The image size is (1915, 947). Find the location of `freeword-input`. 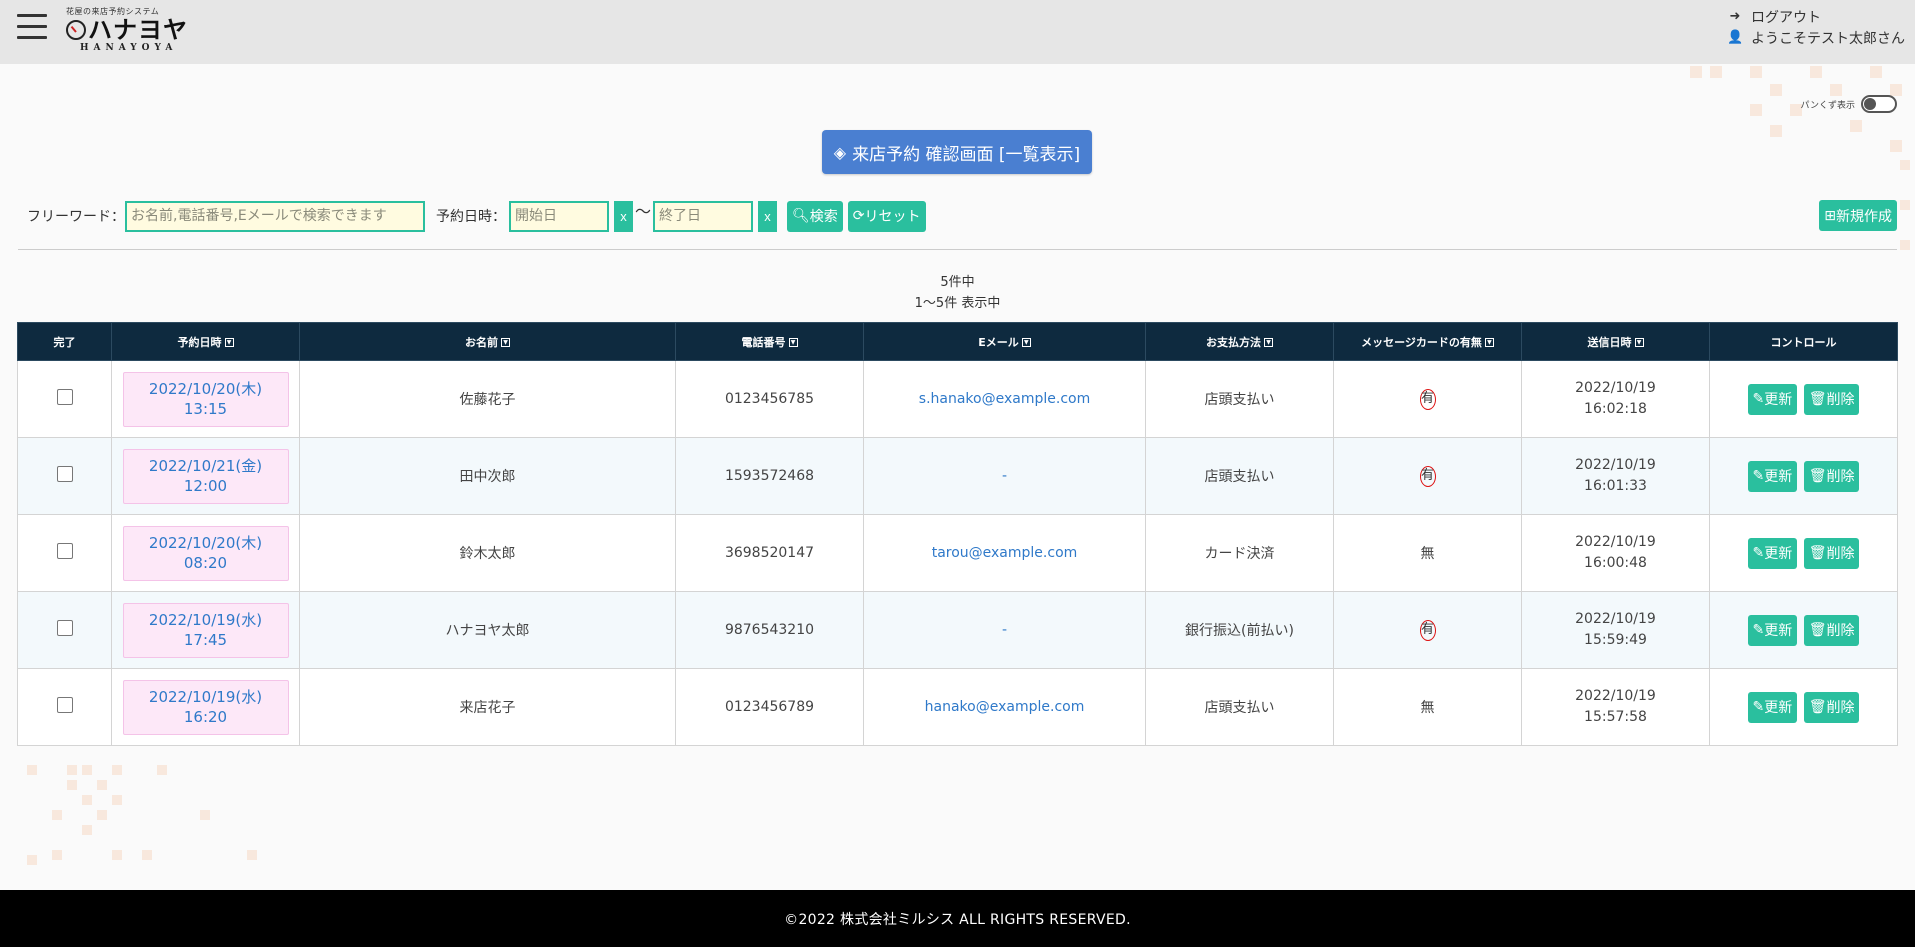

freeword-input is located at coordinates (275, 216).